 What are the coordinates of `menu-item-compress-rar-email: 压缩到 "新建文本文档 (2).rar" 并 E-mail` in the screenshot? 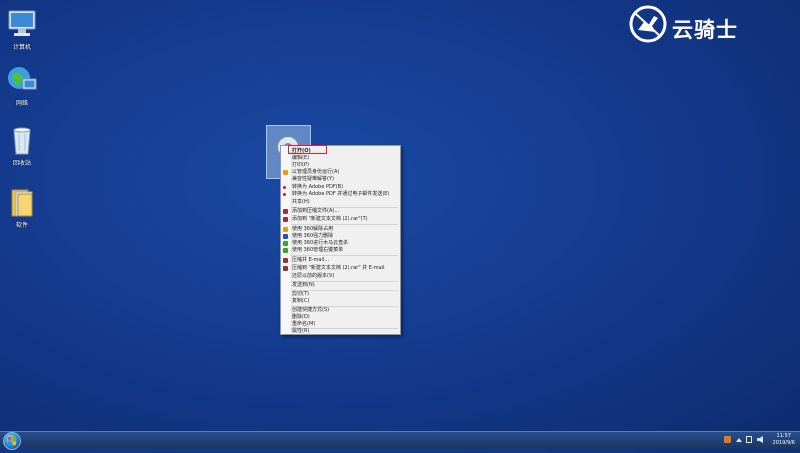 It's located at (334, 268).